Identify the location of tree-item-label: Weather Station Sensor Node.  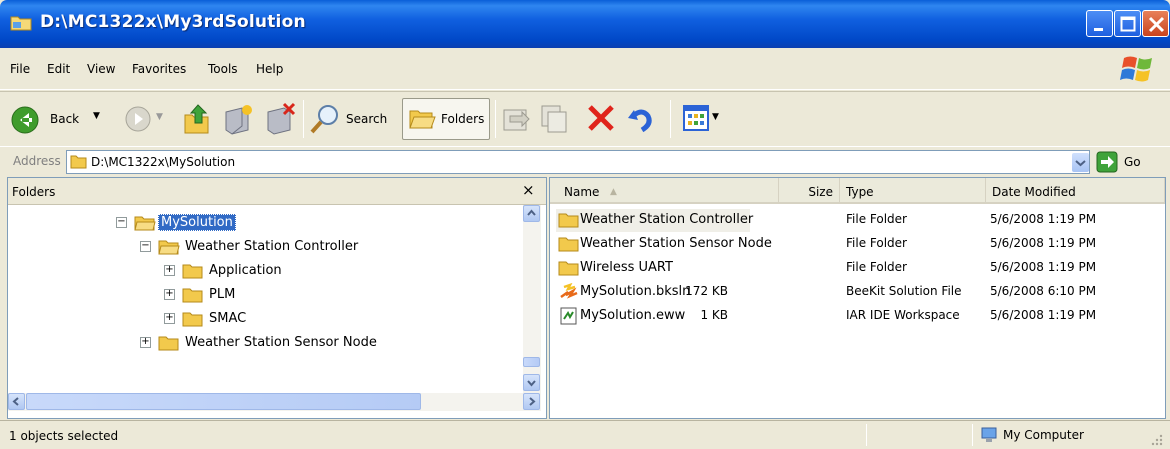
(281, 342).